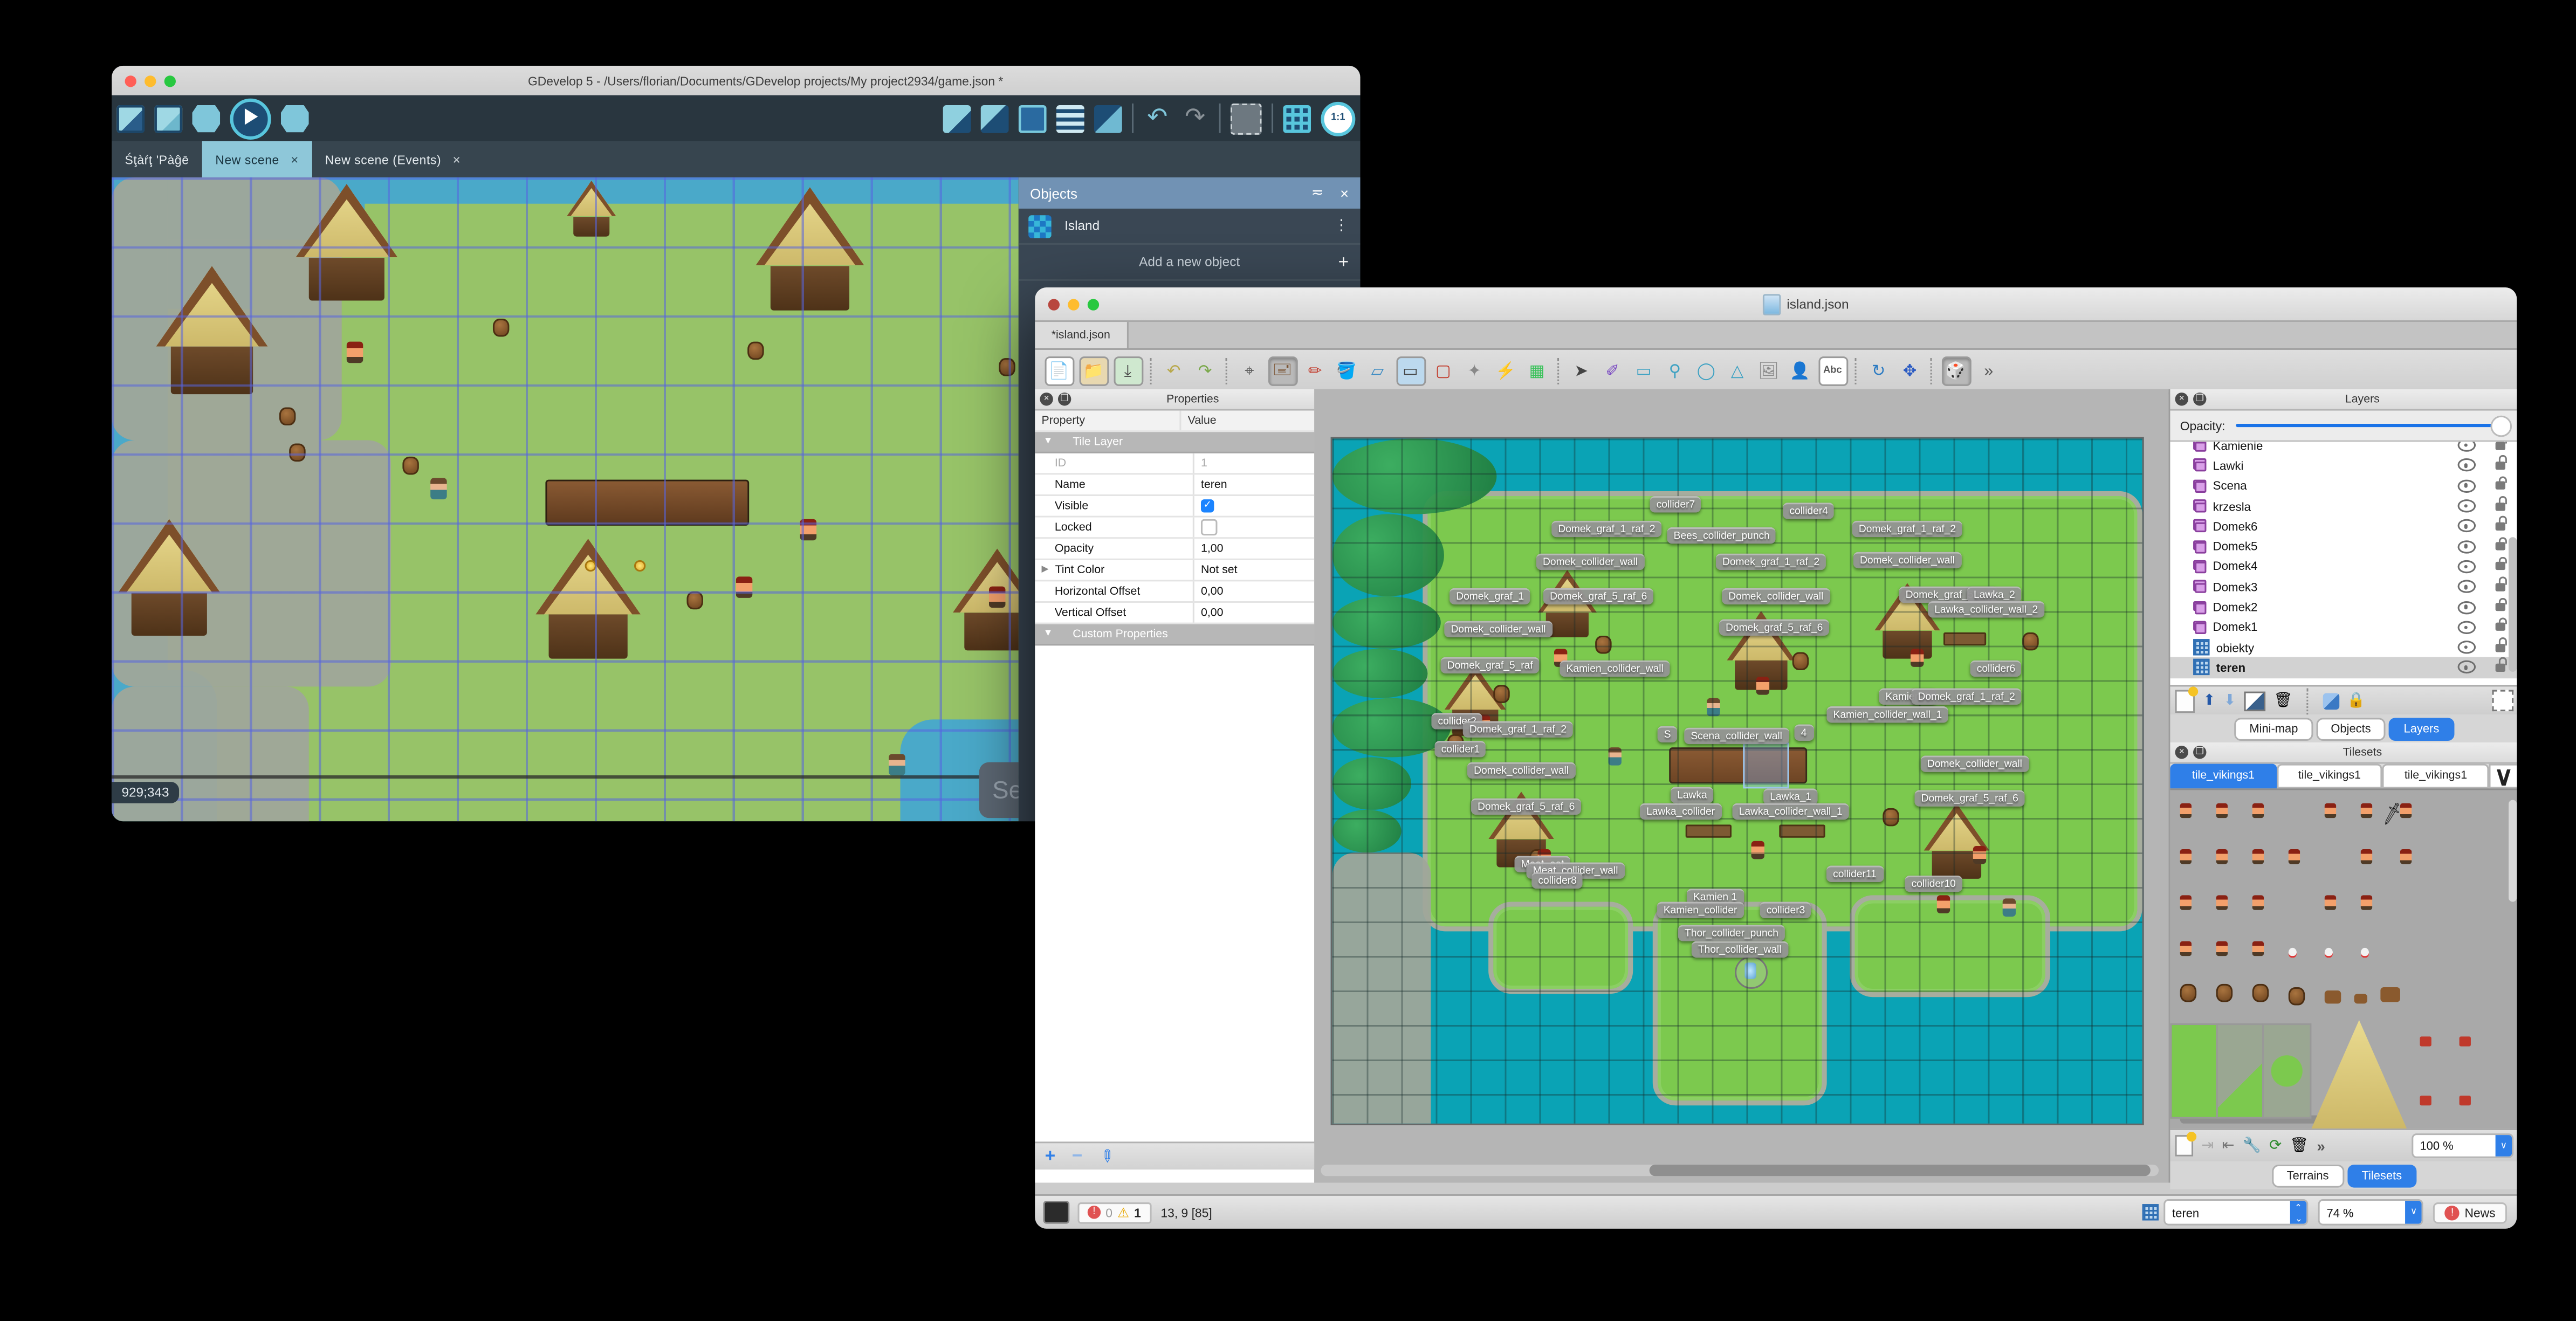  What do you see at coordinates (1790, 796) in the screenshot?
I see `map-object-label: Lawka_1` at bounding box center [1790, 796].